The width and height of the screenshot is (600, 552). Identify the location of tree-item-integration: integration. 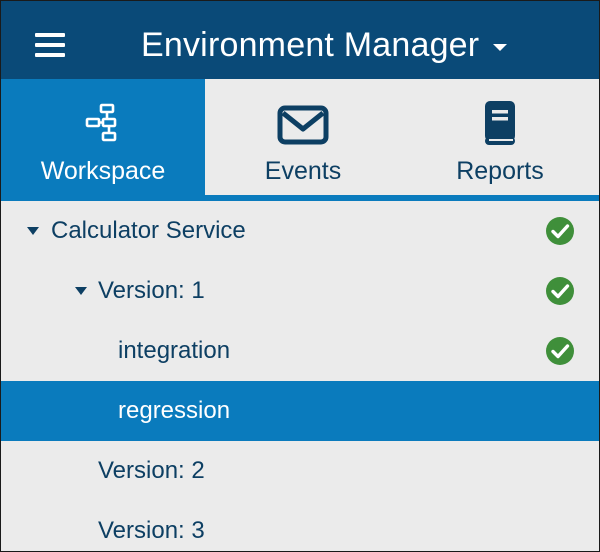
(300, 351).